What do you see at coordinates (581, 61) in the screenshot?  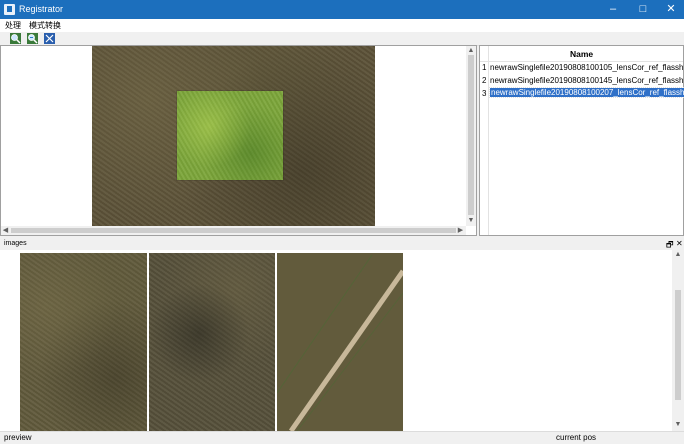 I see `header-divider` at bounding box center [581, 61].